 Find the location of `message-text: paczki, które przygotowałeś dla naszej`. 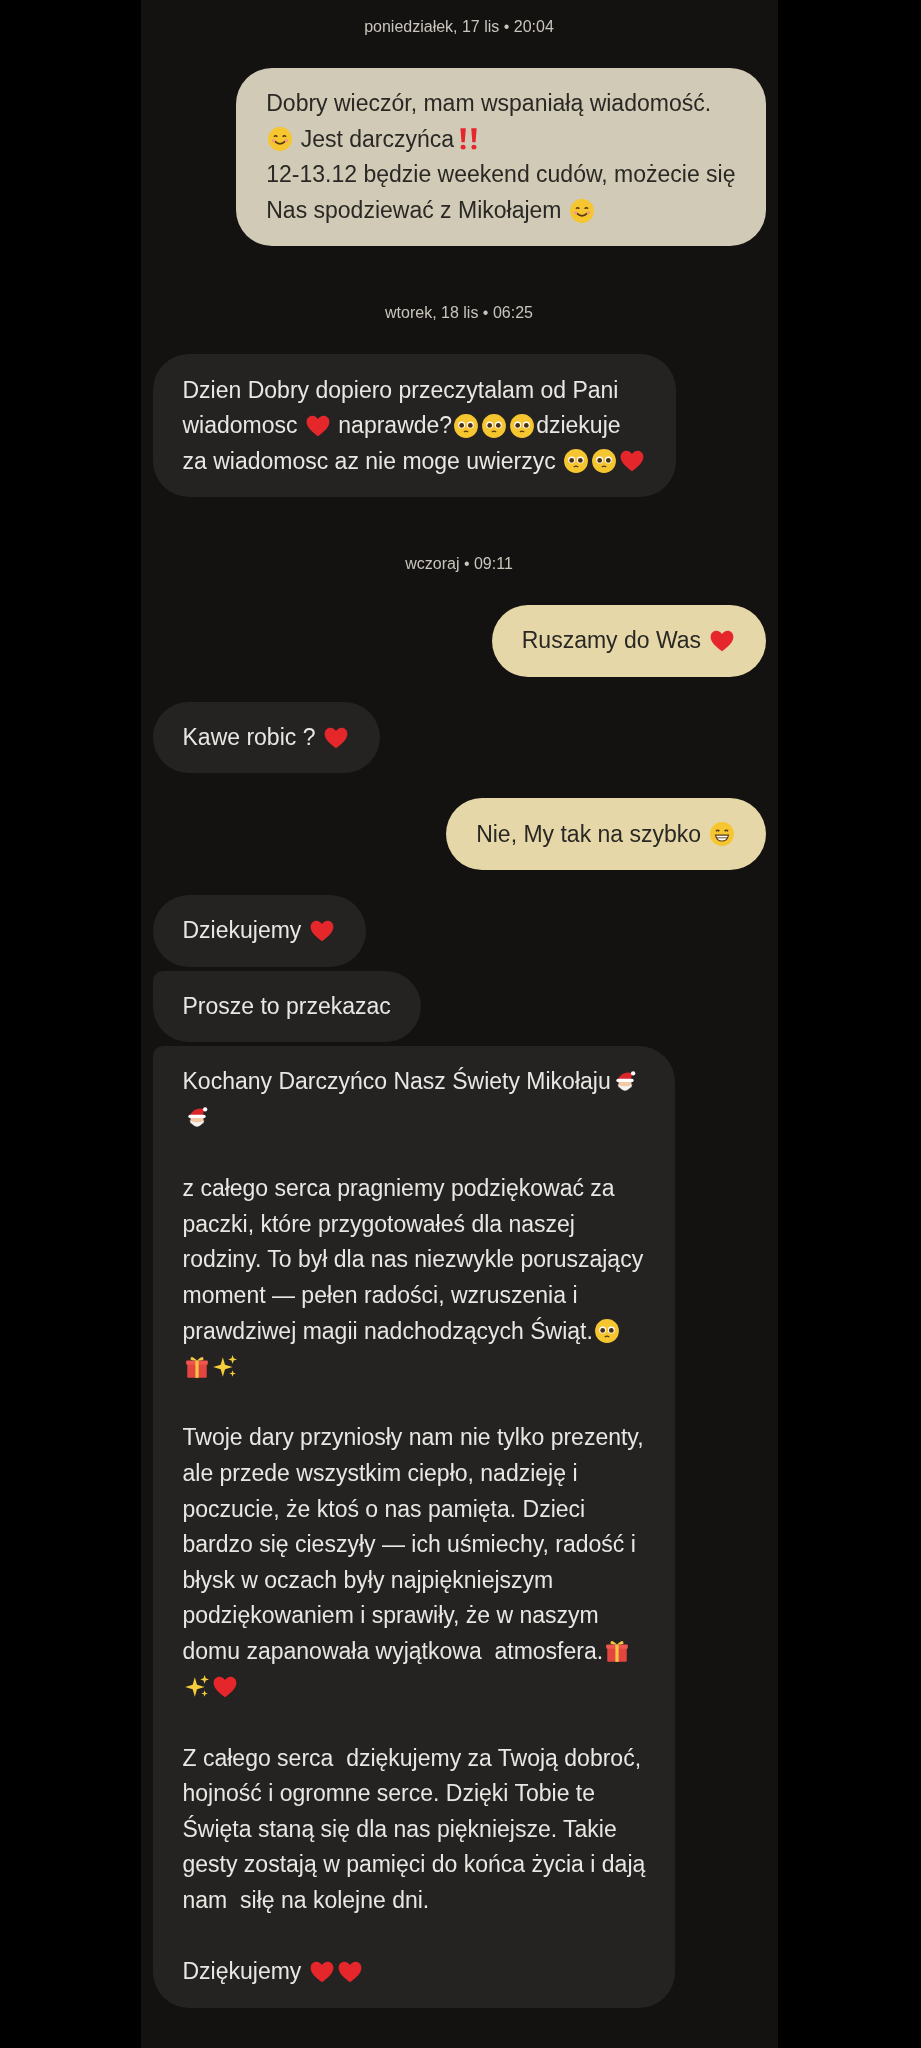

message-text: paczki, które przygotowałeś dla naszej is located at coordinates (378, 1224).